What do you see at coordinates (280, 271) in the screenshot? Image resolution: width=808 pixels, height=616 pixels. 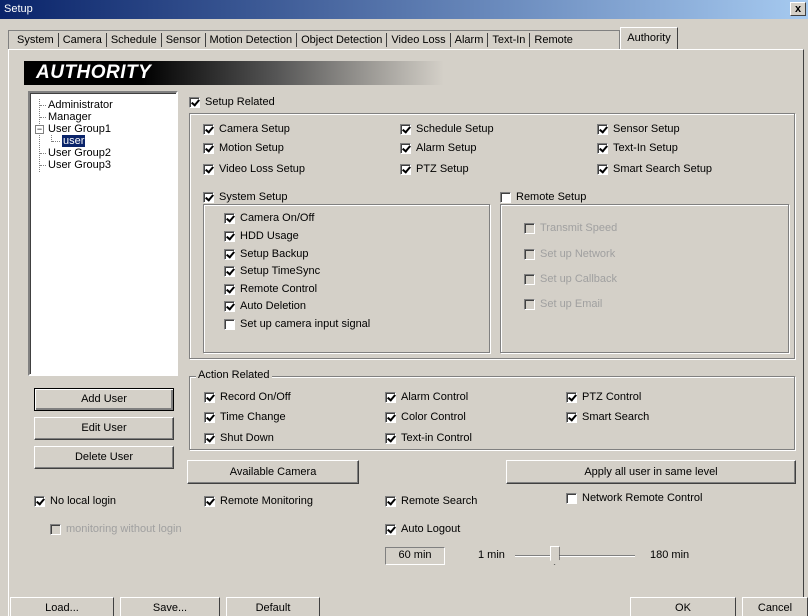 I see `checkbox-label: Setup TimeSync` at bounding box center [280, 271].